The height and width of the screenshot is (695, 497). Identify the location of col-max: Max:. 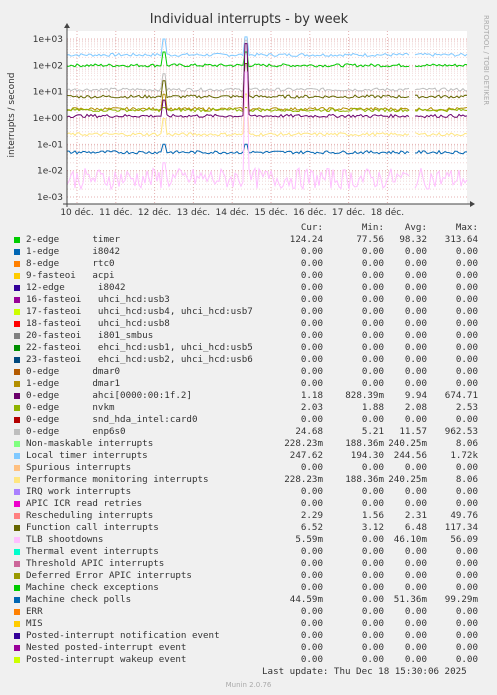
(466, 227).